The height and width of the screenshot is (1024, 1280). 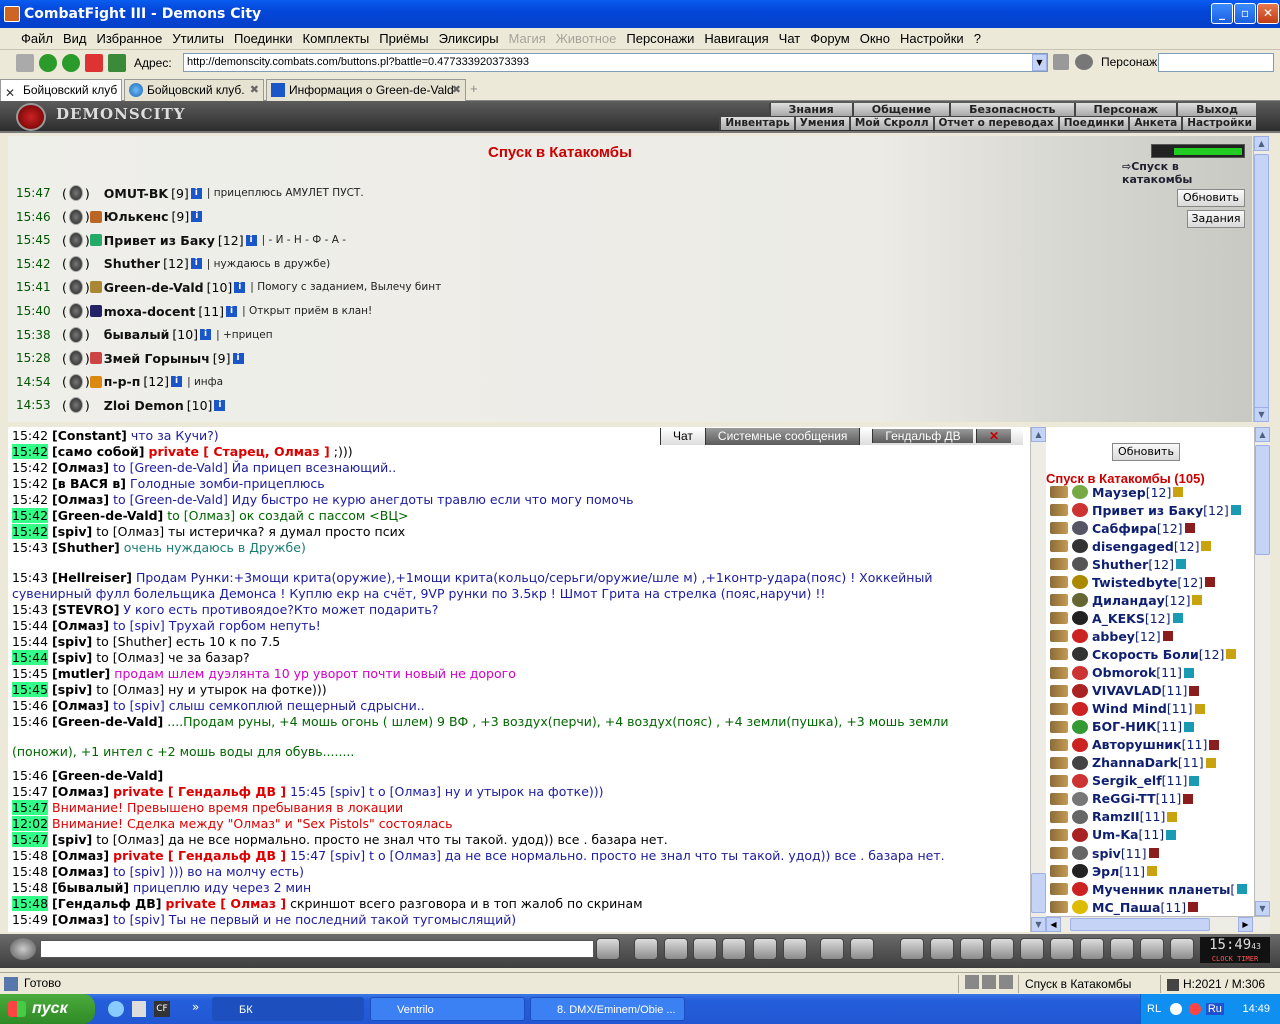 What do you see at coordinates (136, 193) in the screenshot?
I see `player-name: OMUT-BK` at bounding box center [136, 193].